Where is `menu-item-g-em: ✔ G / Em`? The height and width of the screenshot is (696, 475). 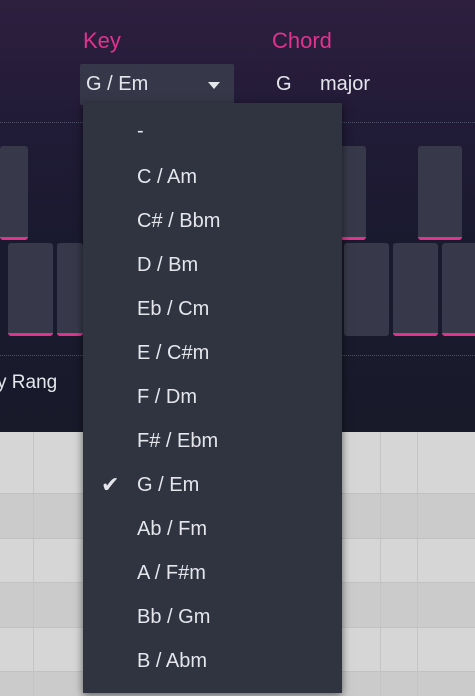 menu-item-g-em: ✔ G / Em is located at coordinates (212, 485).